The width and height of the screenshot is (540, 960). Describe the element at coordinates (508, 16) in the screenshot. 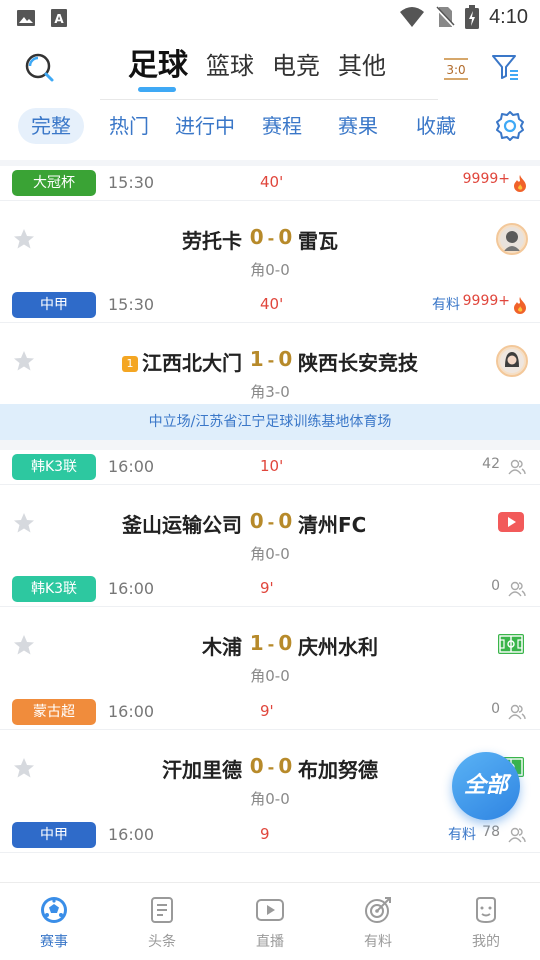

I see `clock: 4:10` at that location.